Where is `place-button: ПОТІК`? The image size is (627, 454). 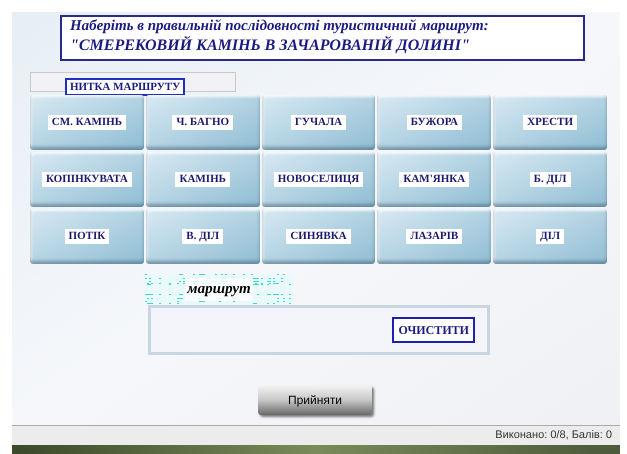
place-button: ПОТІК is located at coordinates (87, 236).